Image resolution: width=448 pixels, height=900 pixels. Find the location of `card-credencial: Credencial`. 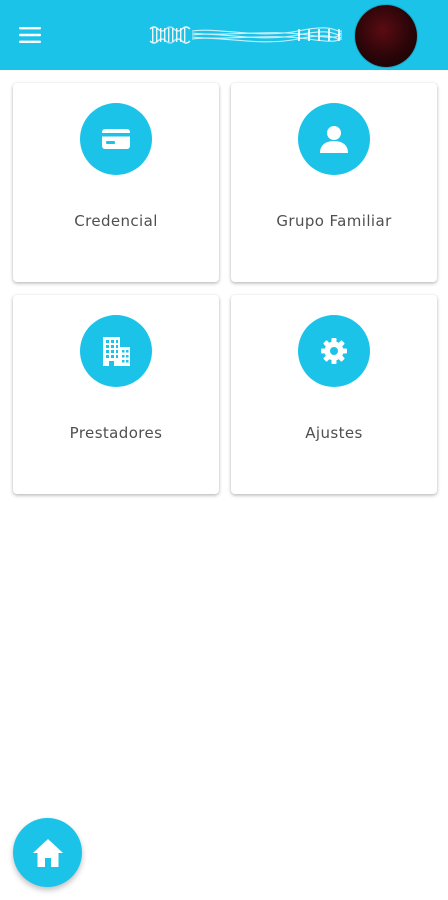

card-credencial: Credencial is located at coordinates (116, 182).